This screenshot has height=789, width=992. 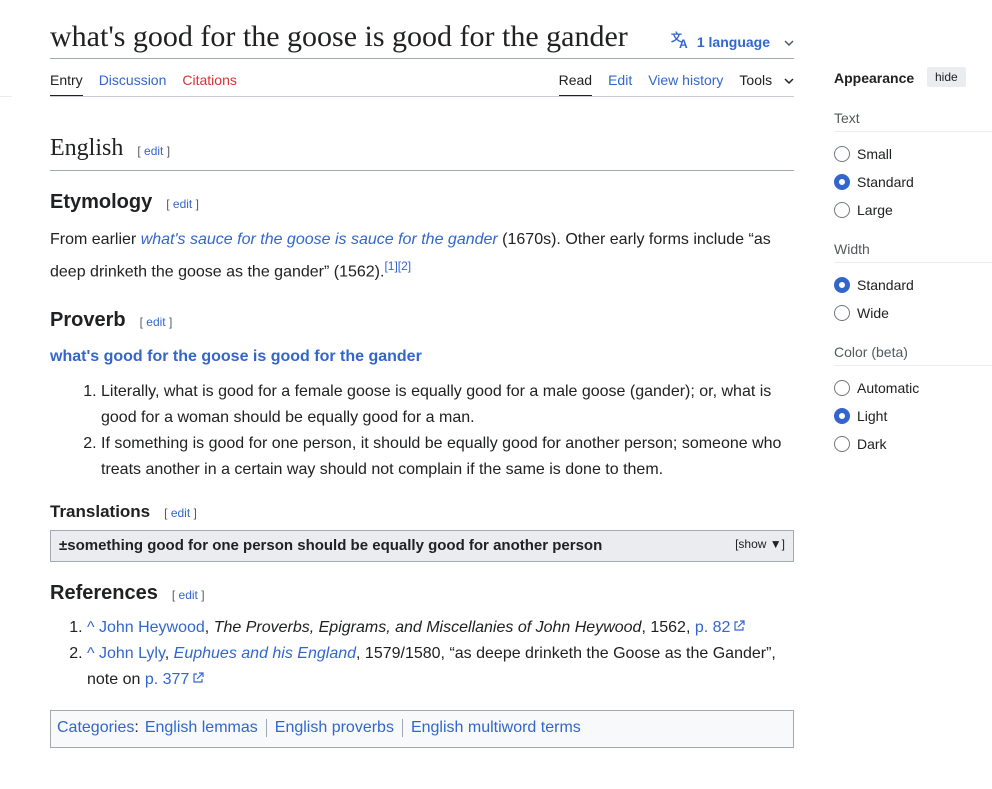 What do you see at coordinates (66, 84) in the screenshot?
I see `tab-entry: Entry` at bounding box center [66, 84].